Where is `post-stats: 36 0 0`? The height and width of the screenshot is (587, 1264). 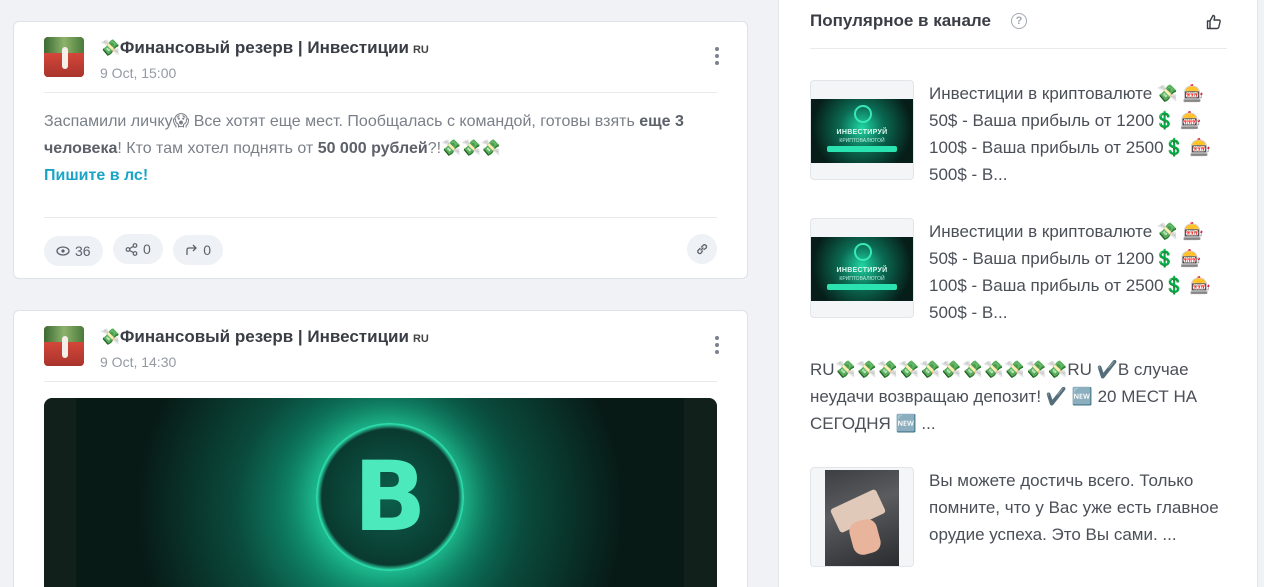 post-stats: 36 0 0 is located at coordinates (136, 250).